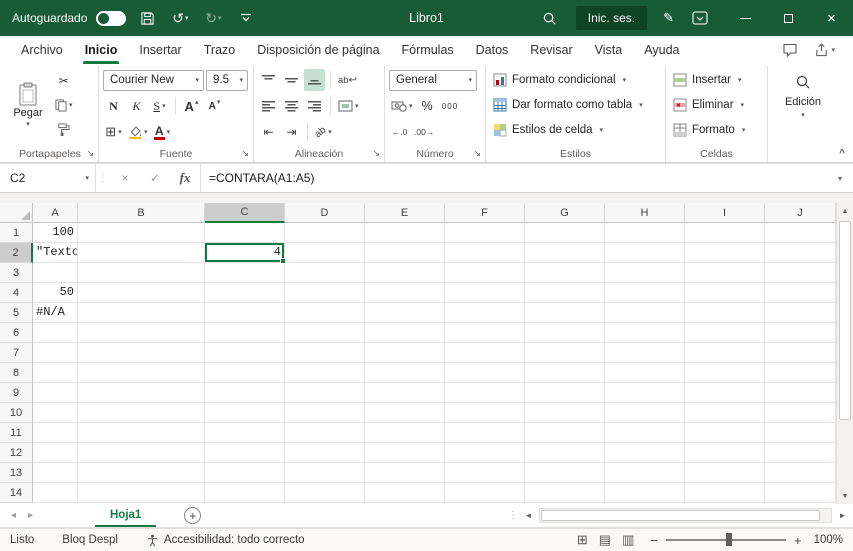 The width and height of the screenshot is (853, 551). I want to click on cell-J2, so click(800, 253).